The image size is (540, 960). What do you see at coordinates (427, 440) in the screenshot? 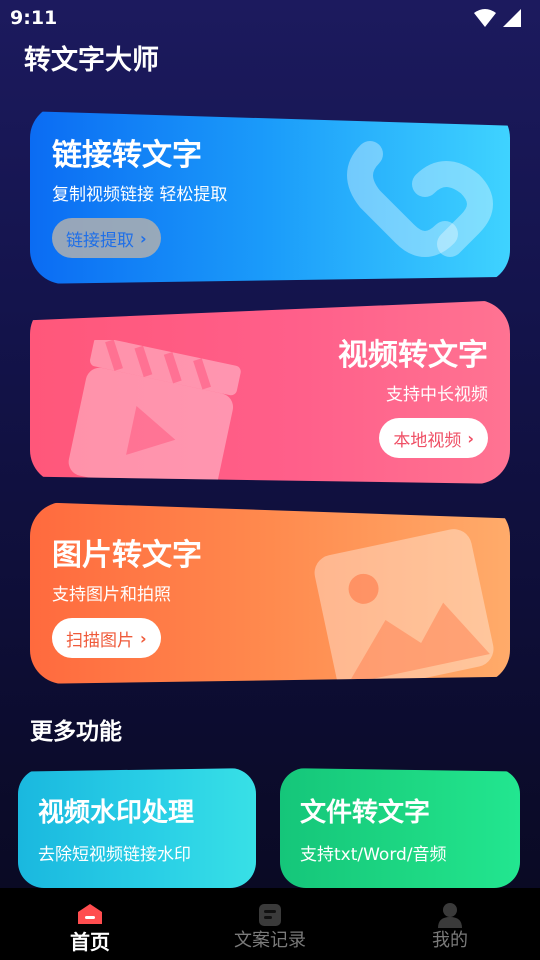
I see `local-video-label: 本地视频` at bounding box center [427, 440].